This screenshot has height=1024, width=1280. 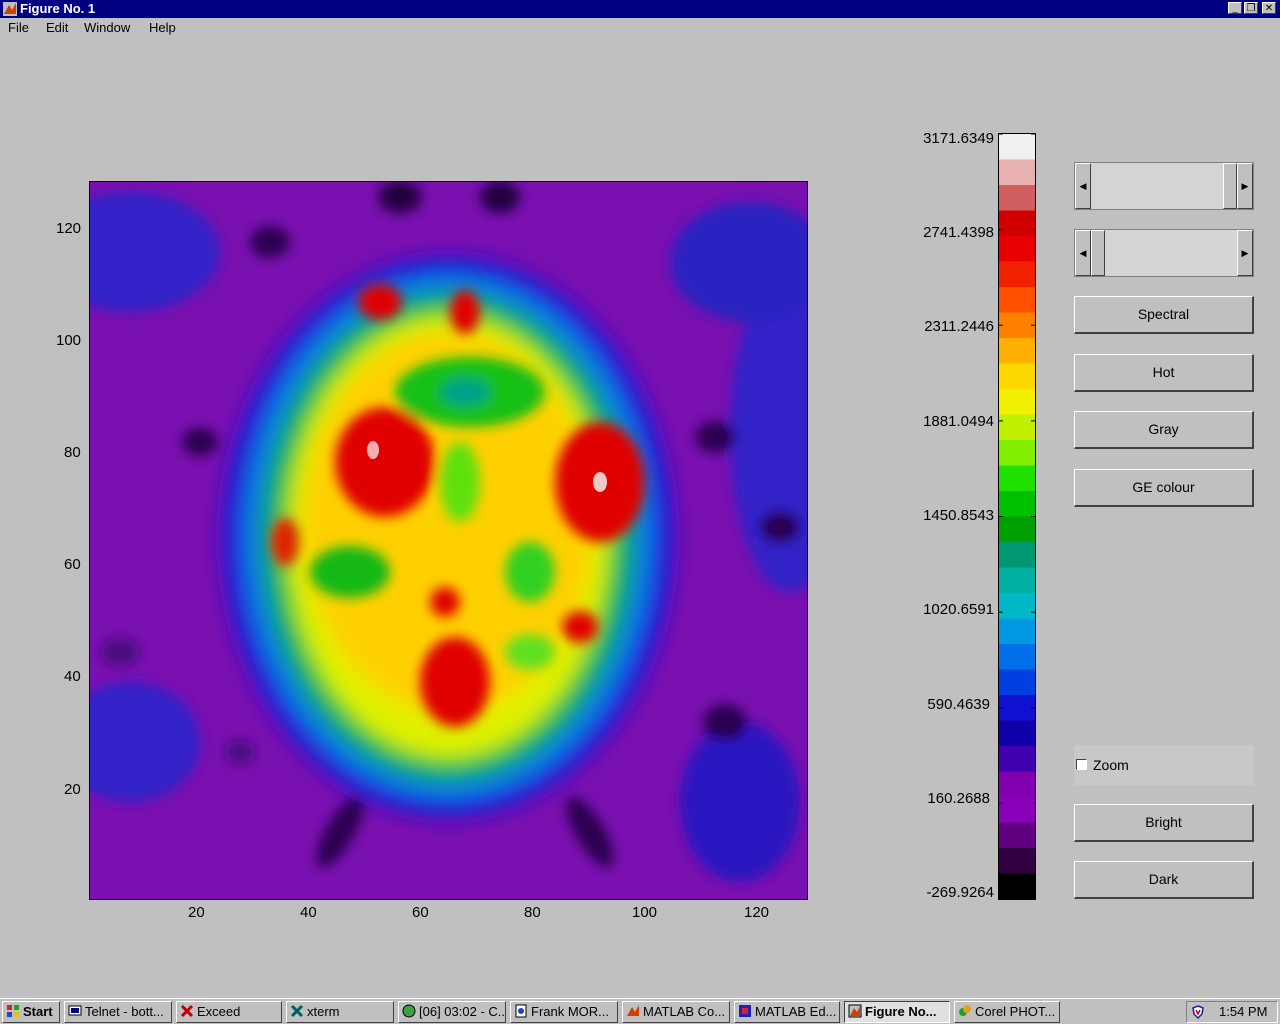 What do you see at coordinates (1111, 765) in the screenshot?
I see `zoom-label: Zoom` at bounding box center [1111, 765].